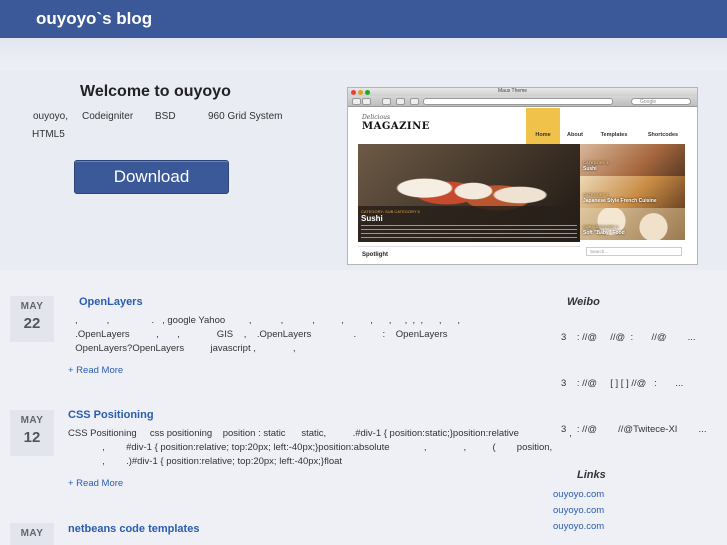 This screenshot has height=545, width=727. Describe the element at coordinates (632, 224) in the screenshot. I see `preview-thumb: SUB CATEGORY 2 Soft "Baby" Food` at that location.